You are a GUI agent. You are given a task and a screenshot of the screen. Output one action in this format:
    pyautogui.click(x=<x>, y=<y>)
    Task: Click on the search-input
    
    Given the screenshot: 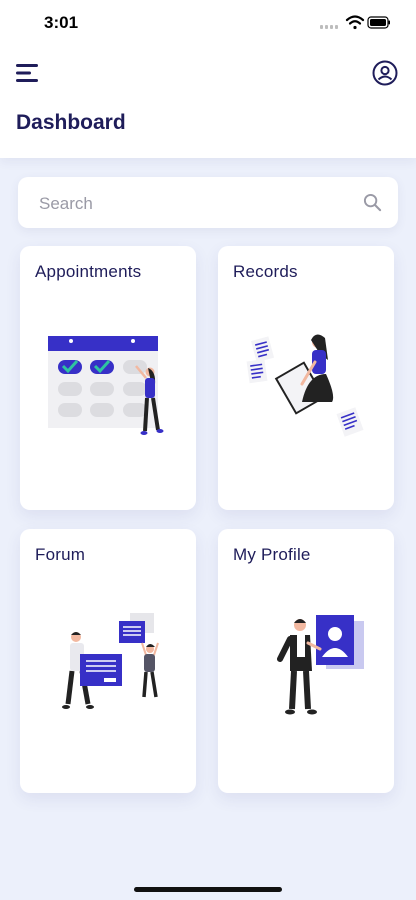 What is the action you would take?
    pyautogui.click(x=199, y=203)
    